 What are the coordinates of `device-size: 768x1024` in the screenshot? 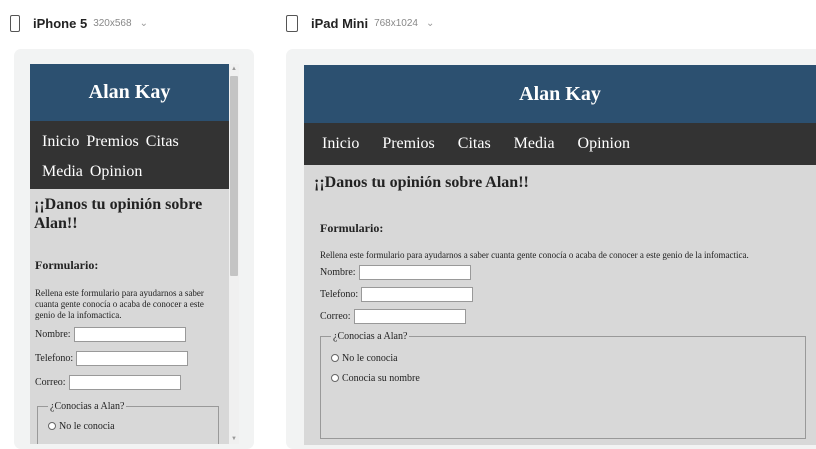 It's located at (396, 23).